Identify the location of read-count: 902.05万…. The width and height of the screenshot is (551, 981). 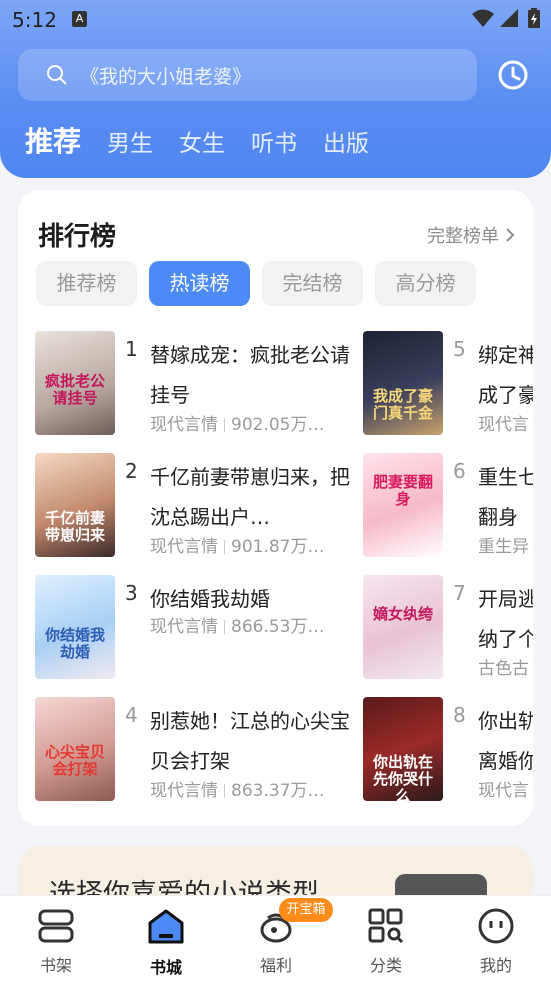
(278, 425).